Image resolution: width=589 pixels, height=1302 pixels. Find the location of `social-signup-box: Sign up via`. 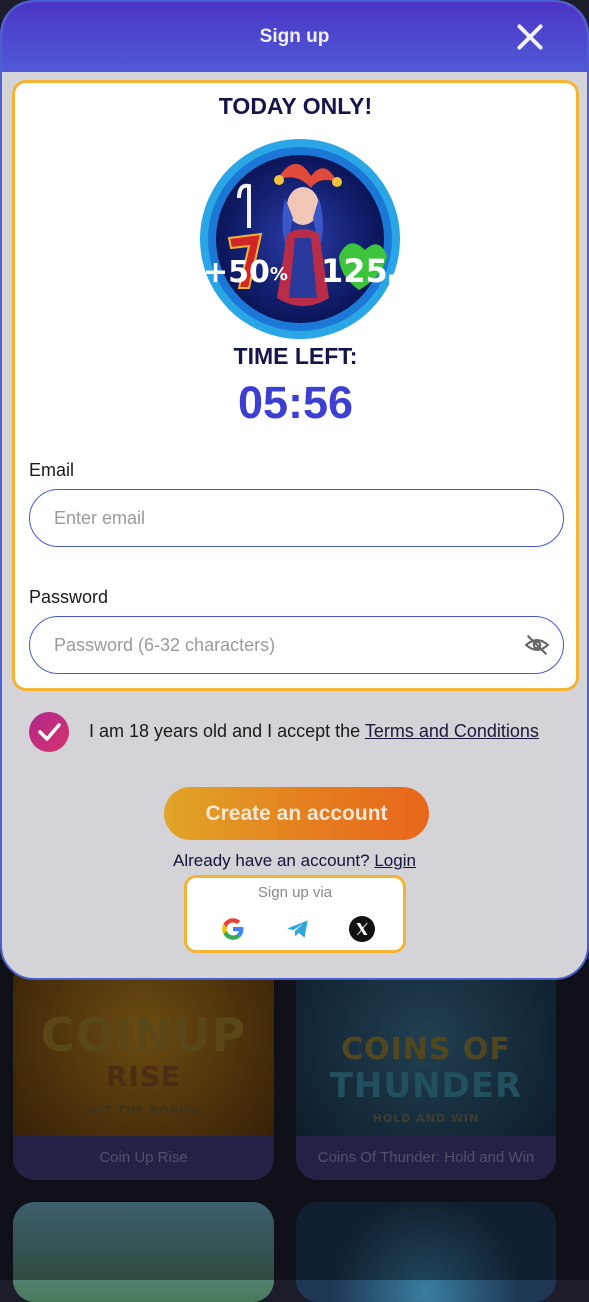

social-signup-box: Sign up via is located at coordinates (295, 914).